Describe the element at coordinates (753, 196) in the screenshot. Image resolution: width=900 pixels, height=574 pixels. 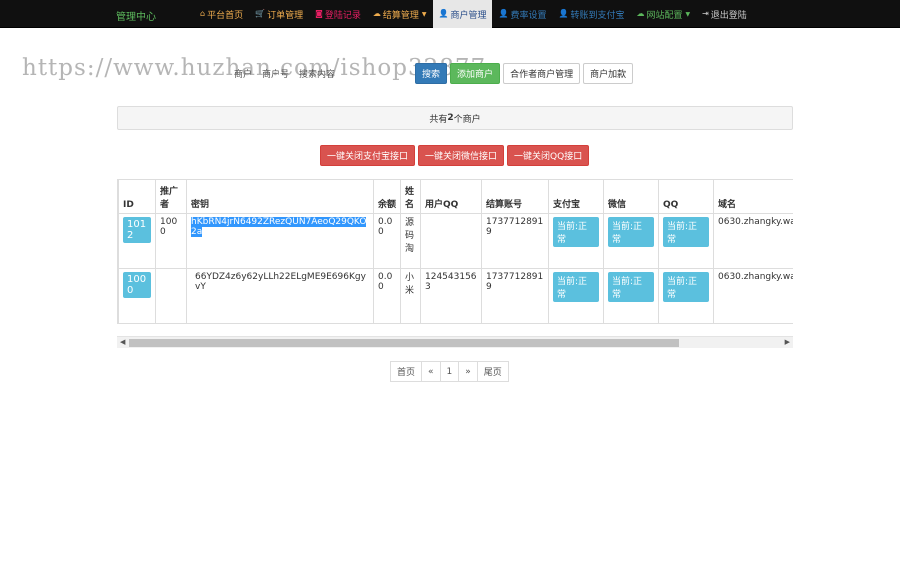
I see `column-header: 域名` at that location.